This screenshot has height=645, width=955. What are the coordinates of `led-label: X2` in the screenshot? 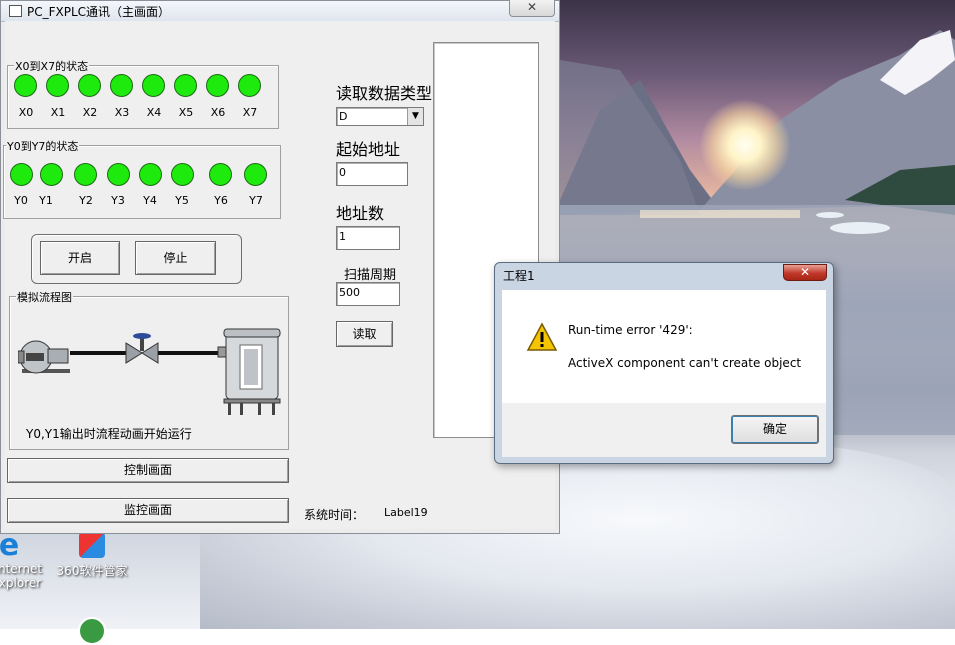 It's located at (90, 112).